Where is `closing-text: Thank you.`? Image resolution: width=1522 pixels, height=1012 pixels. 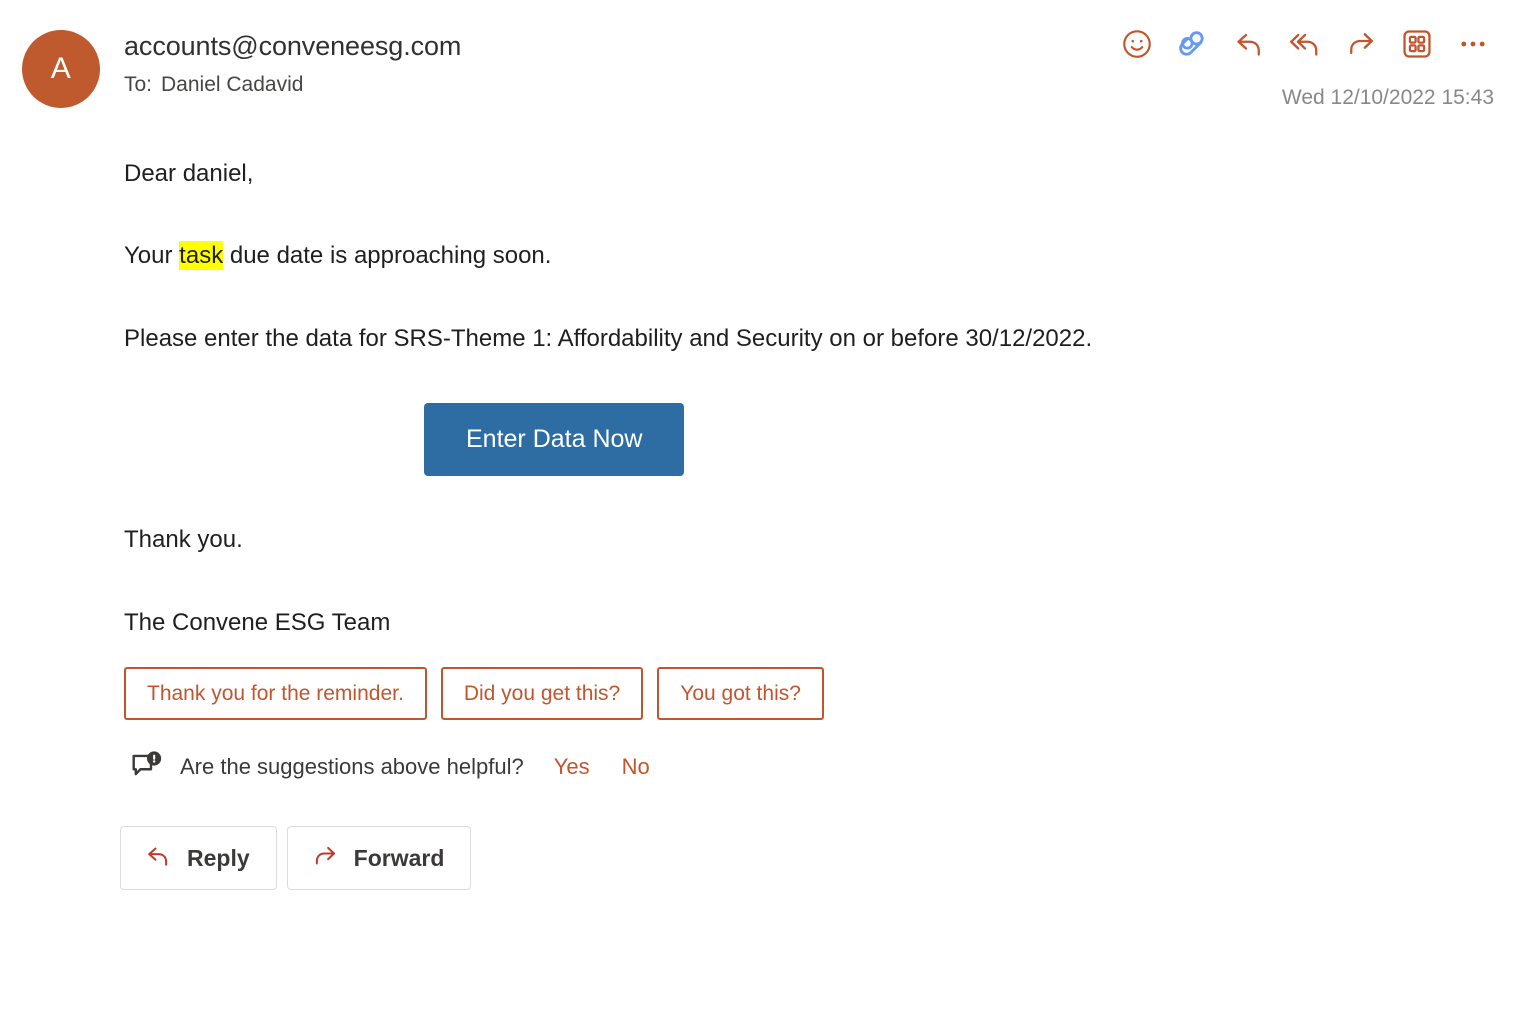
closing-text: Thank you. is located at coordinates (183, 540).